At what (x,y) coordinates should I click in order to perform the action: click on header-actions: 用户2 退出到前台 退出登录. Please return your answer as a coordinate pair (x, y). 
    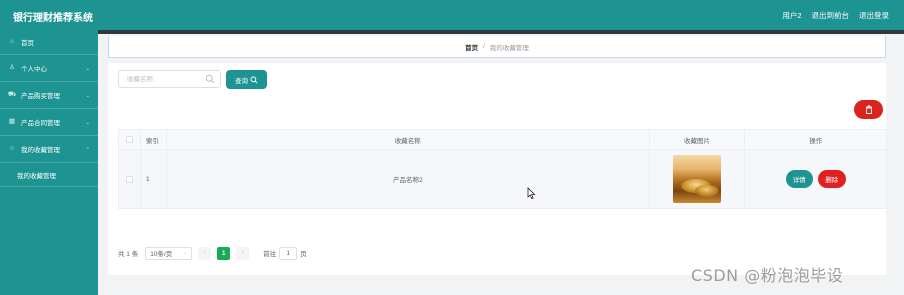
    Looking at the image, I should click on (835, 15).